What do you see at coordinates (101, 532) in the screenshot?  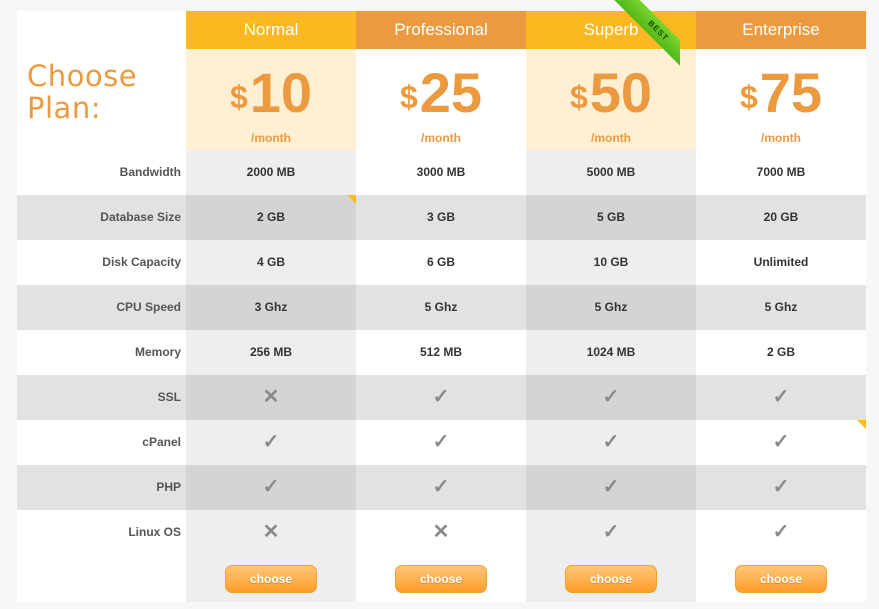 I see `feature-label: Linux OS` at bounding box center [101, 532].